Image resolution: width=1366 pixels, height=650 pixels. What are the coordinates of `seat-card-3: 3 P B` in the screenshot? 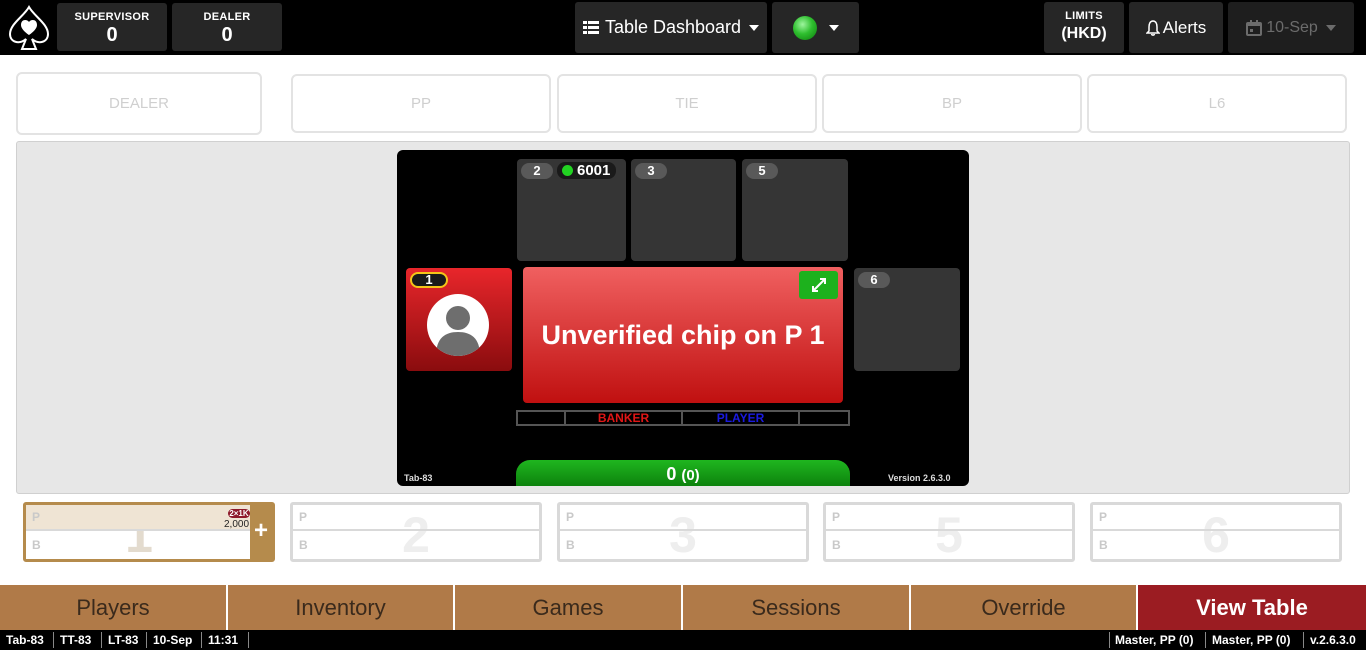 It's located at (683, 532).